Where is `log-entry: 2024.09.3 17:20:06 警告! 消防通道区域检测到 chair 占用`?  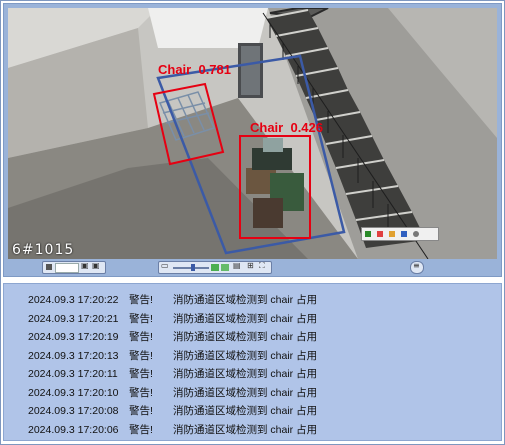
log-entry: 2024.09.3 17:20:06 警告! 消防通道区域检测到 chair 占用 is located at coordinates (172, 431).